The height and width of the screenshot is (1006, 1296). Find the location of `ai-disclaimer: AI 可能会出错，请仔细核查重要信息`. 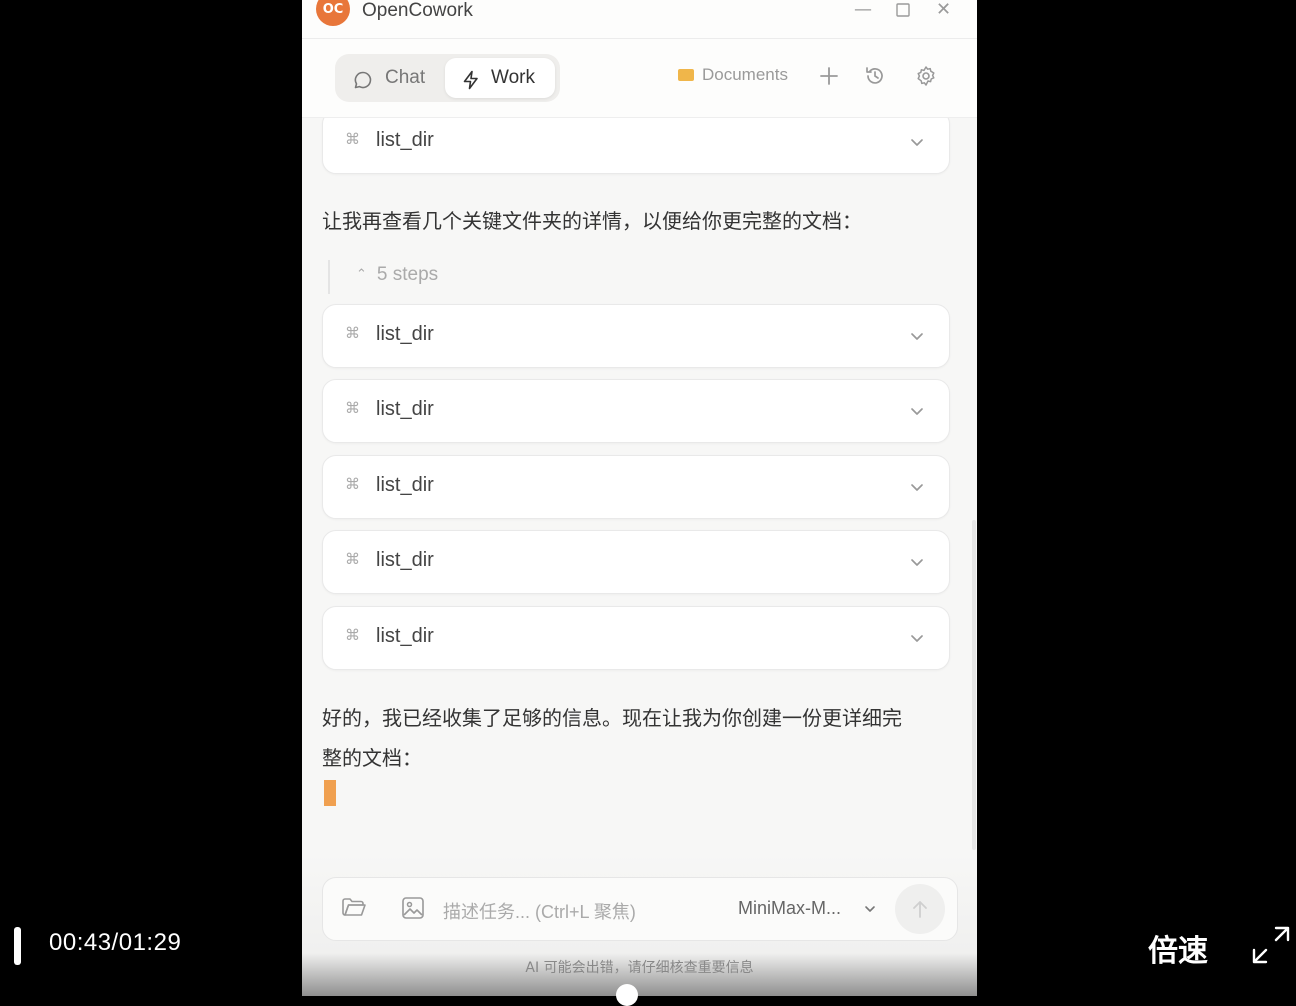

ai-disclaimer: AI 可能会出错，请仔细核查重要信息 is located at coordinates (639, 968).